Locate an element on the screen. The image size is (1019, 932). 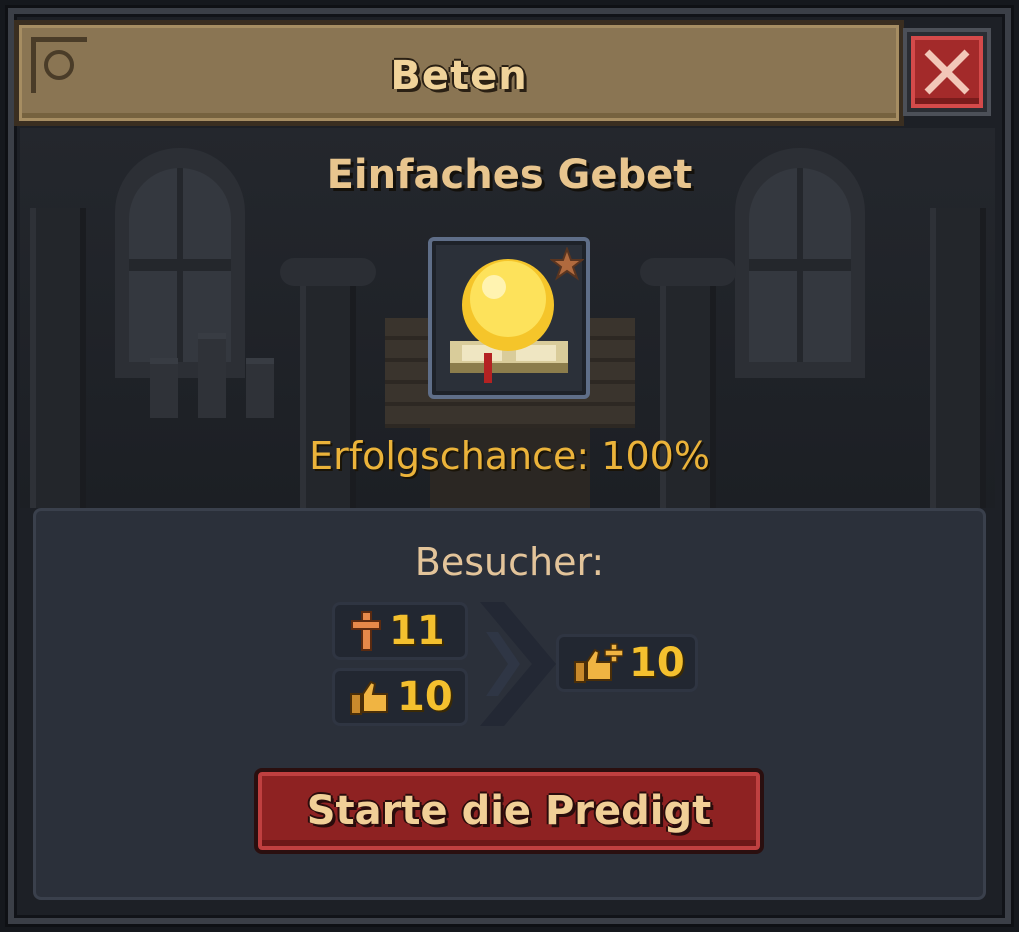
prayer-item-slot is located at coordinates (509, 318).